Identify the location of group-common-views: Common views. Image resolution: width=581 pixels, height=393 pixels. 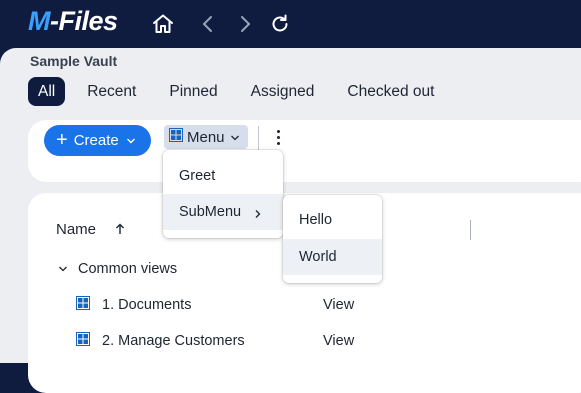
(116, 269).